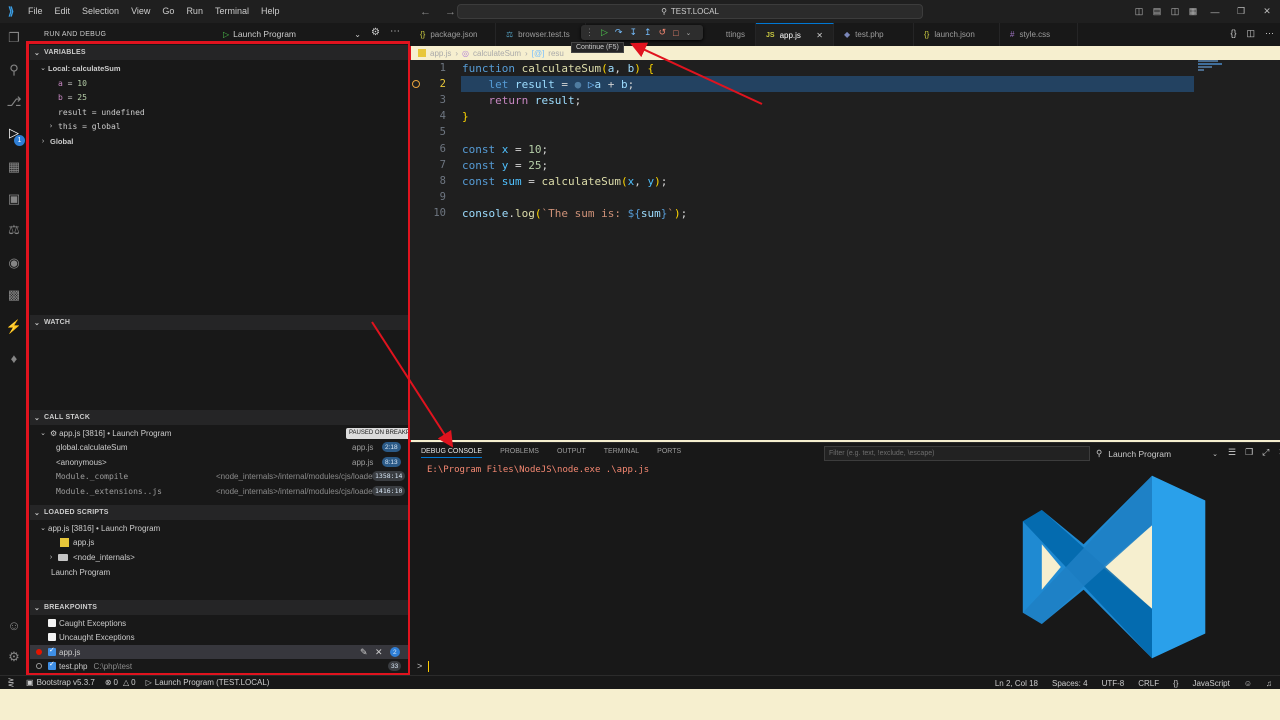 The height and width of the screenshot is (720, 1280). I want to click on error-count: 0, so click(116, 682).